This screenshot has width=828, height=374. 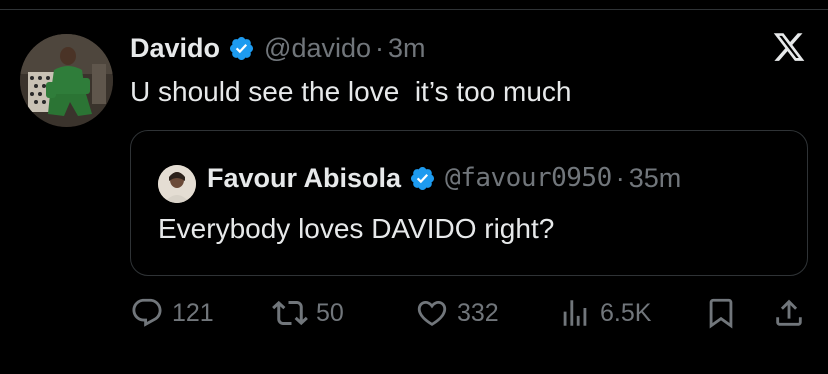 I want to click on share-icon, so click(x=789, y=313).